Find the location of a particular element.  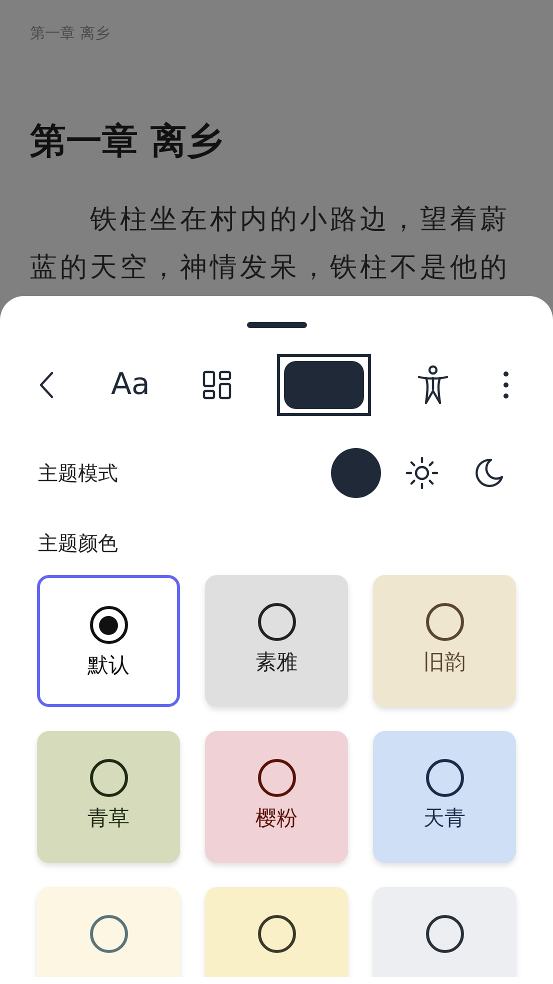

chapter-paragraph: 铁柱坐在村内的小路边，望着蔚蓝的天空，神情发呆，铁柱不是他的 is located at coordinates (270, 244).